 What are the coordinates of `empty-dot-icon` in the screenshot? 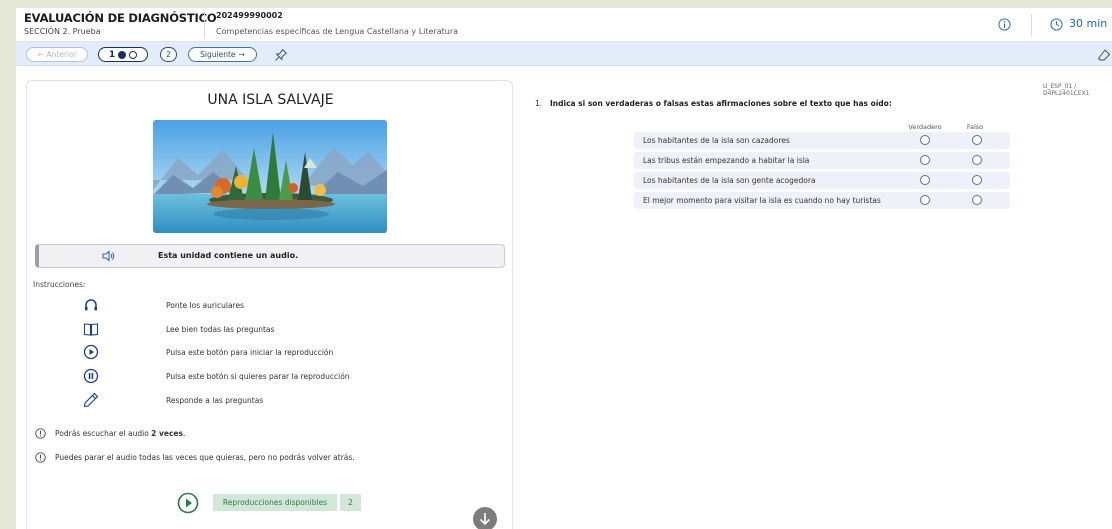 It's located at (133, 54).